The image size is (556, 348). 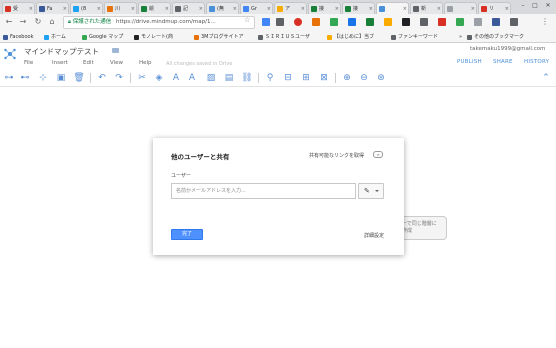 What do you see at coordinates (159, 78) in the screenshot?
I see `paint-bucket-icon: ◈` at bounding box center [159, 78].